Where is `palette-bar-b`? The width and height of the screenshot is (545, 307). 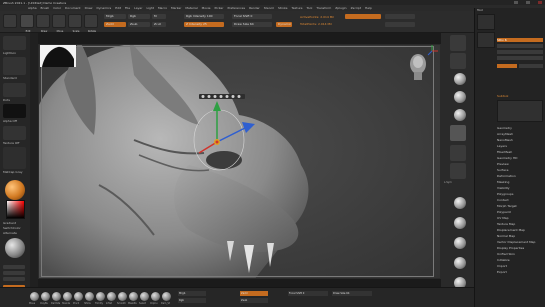 palette-bar-b is located at coordinates (520, 52).